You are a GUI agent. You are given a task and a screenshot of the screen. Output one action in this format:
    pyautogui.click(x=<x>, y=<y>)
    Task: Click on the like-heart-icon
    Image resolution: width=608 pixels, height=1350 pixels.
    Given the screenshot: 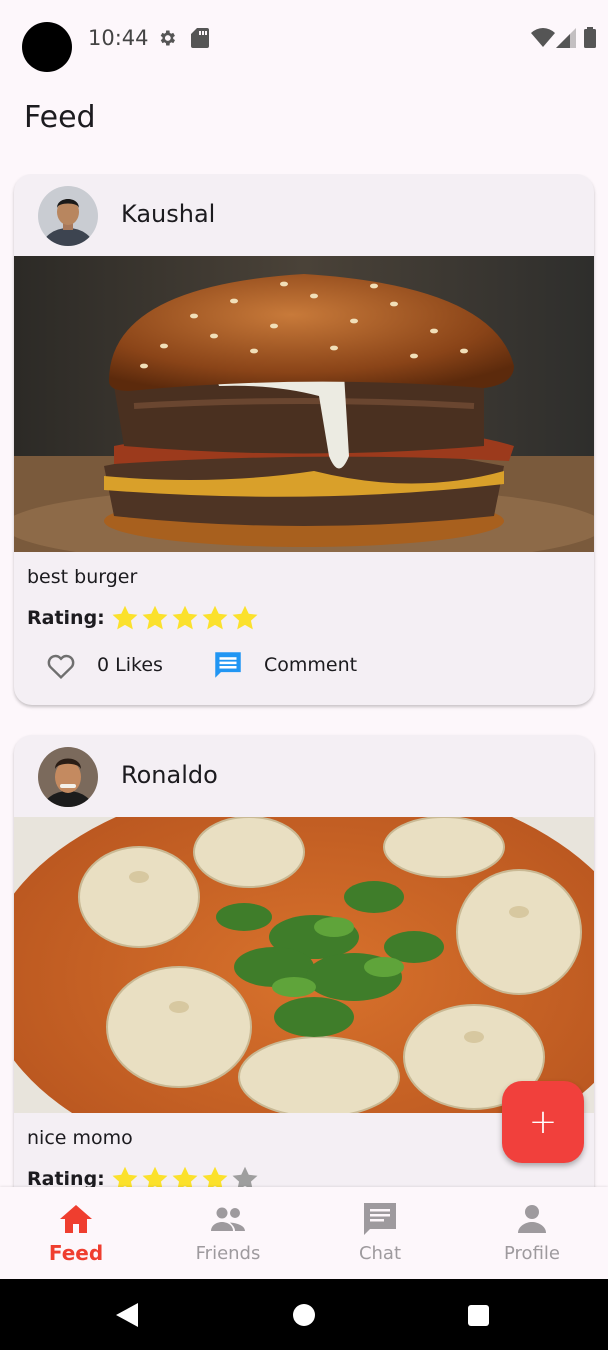 What is the action you would take?
    pyautogui.click(x=61, y=666)
    